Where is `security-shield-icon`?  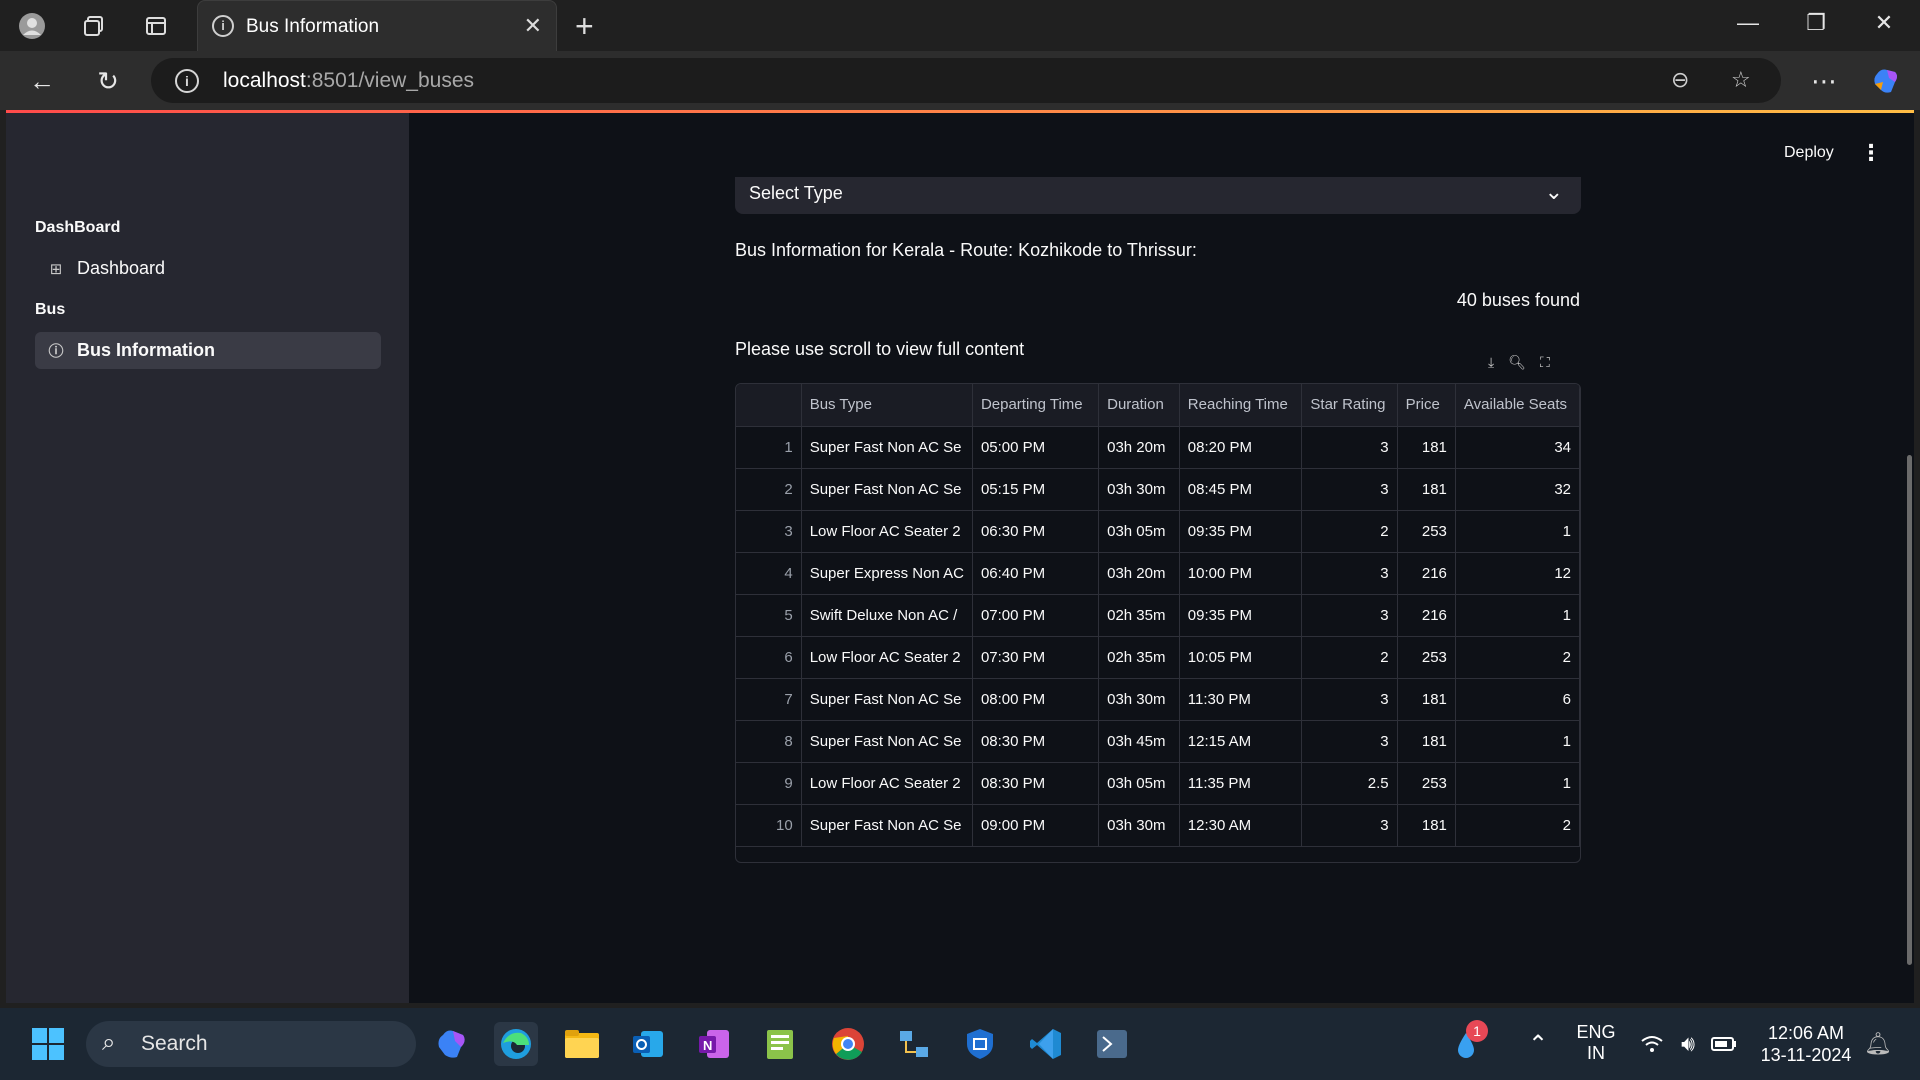
security-shield-icon is located at coordinates (980, 1044).